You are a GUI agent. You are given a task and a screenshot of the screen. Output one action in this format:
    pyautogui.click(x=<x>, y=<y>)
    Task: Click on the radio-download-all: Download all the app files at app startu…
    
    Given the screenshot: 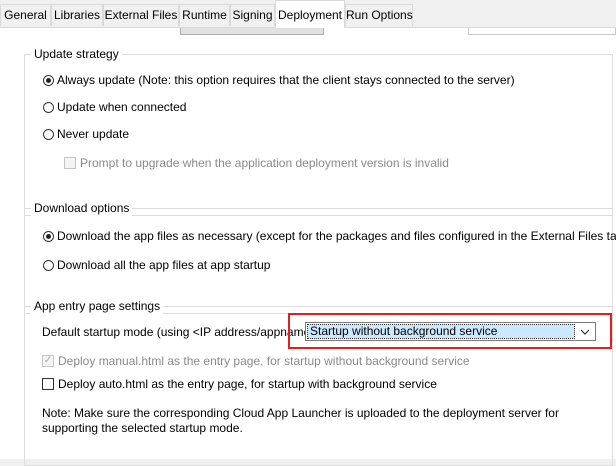 What is the action you would take?
    pyautogui.click(x=156, y=265)
    